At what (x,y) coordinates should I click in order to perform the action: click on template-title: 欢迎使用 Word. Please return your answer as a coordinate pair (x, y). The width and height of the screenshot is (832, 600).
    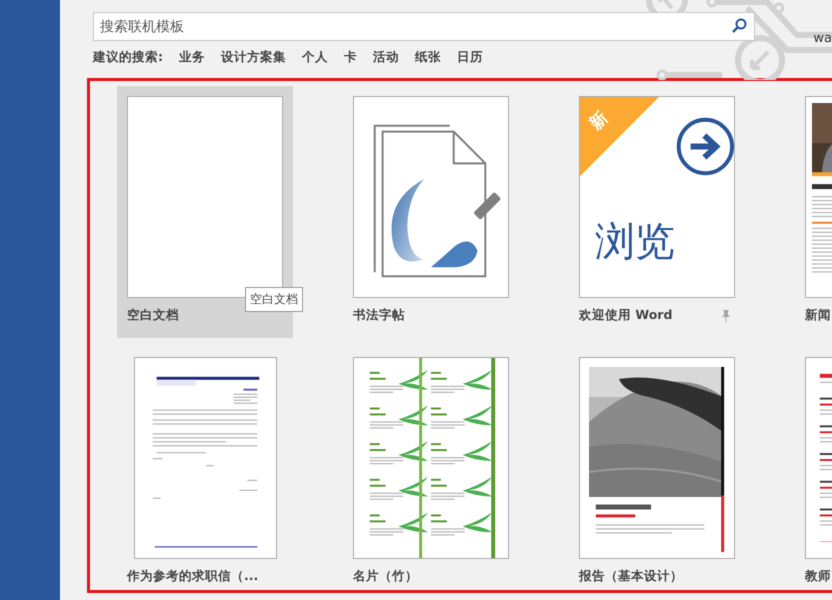
    Looking at the image, I should click on (625, 315).